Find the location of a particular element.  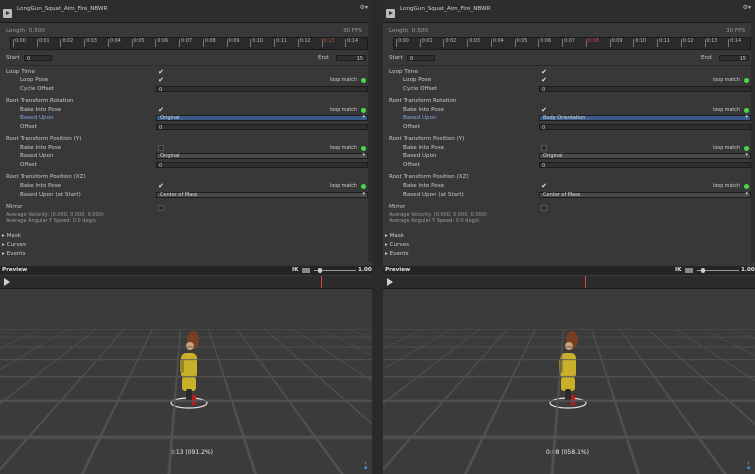

events-label: Events is located at coordinates (16, 254).